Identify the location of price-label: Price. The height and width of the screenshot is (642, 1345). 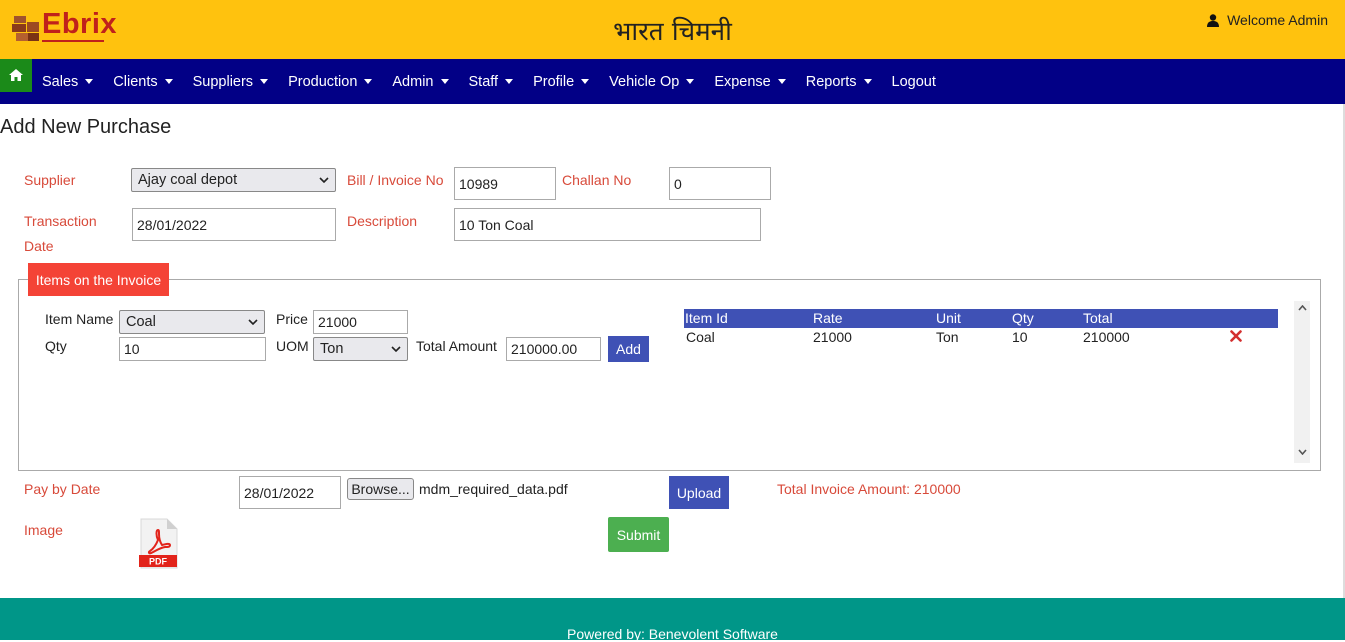
(292, 319).